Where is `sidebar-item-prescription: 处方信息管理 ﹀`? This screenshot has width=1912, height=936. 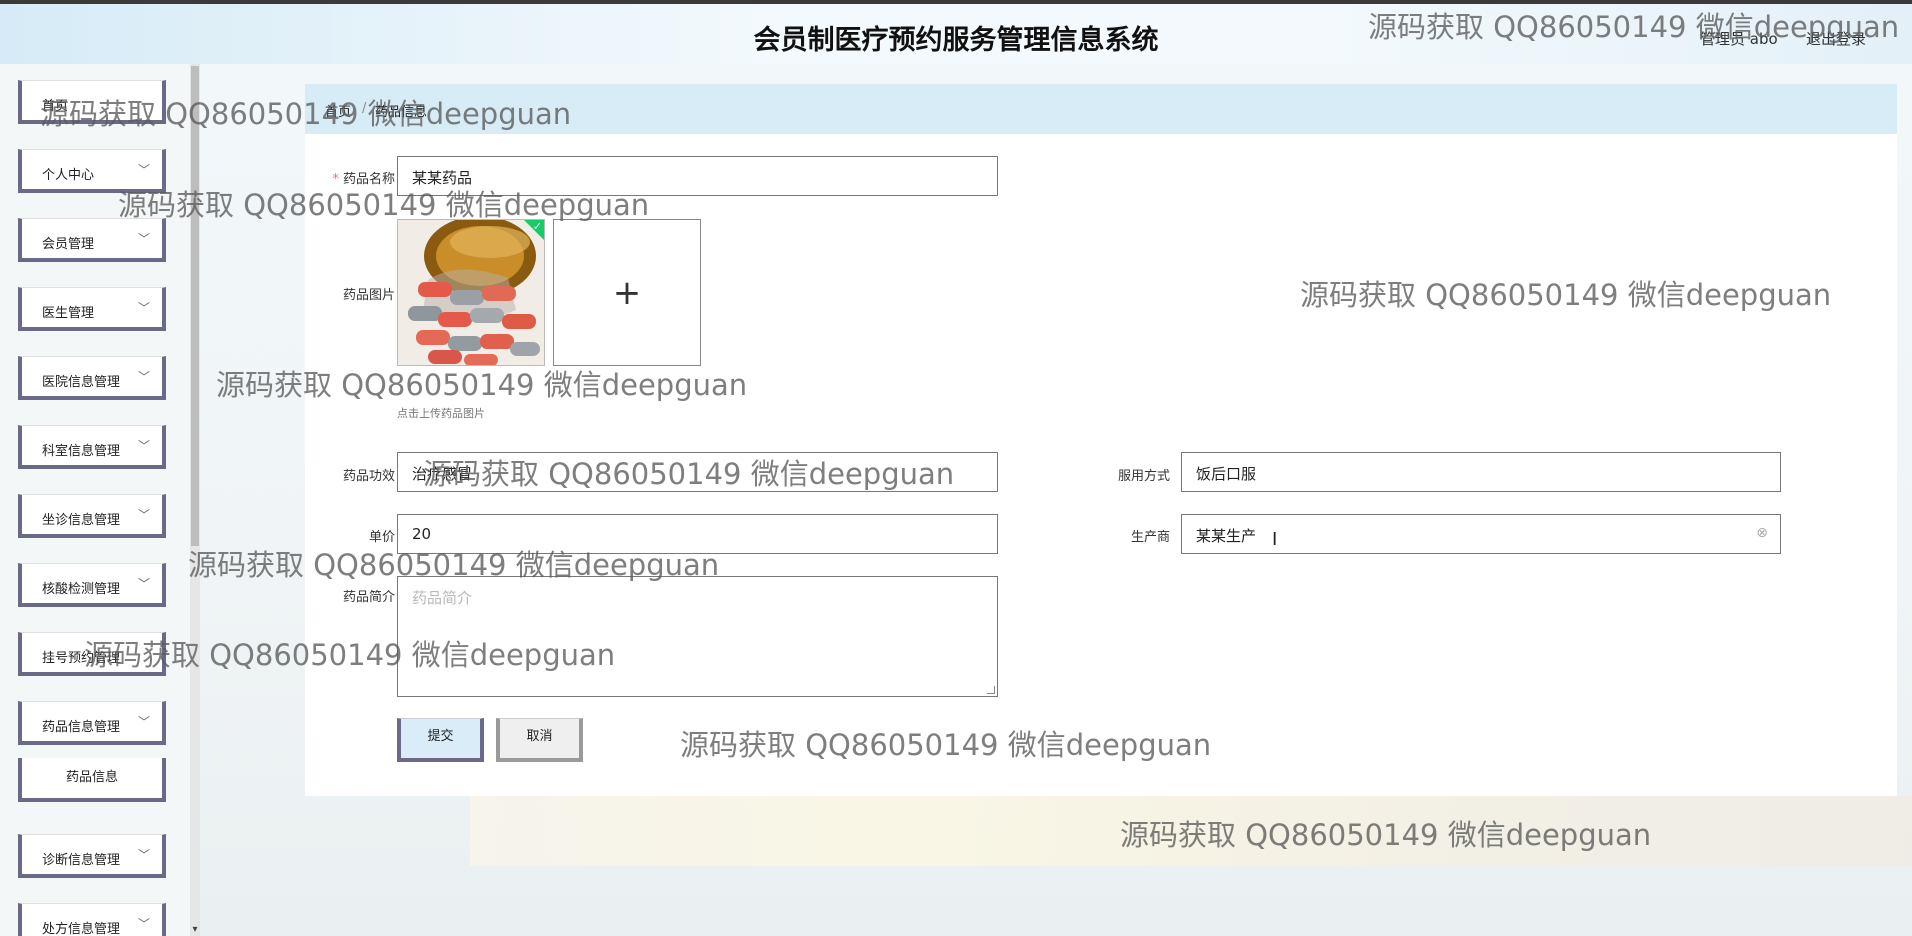
sidebar-item-prescription: 处方信息管理 ﹀ is located at coordinates (92, 919).